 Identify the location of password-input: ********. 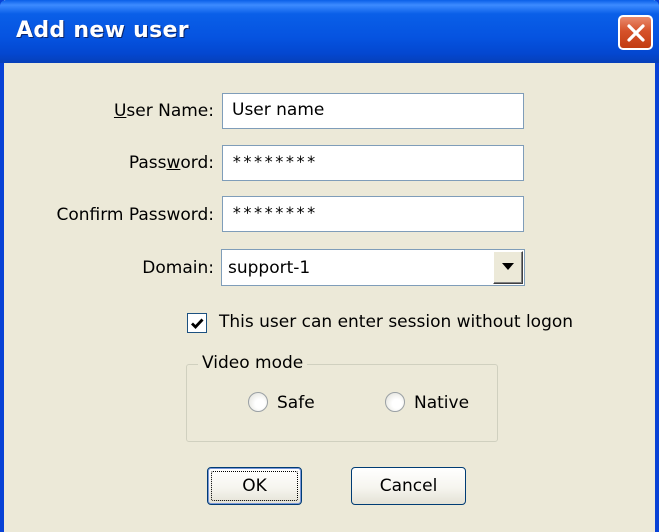
(373, 163).